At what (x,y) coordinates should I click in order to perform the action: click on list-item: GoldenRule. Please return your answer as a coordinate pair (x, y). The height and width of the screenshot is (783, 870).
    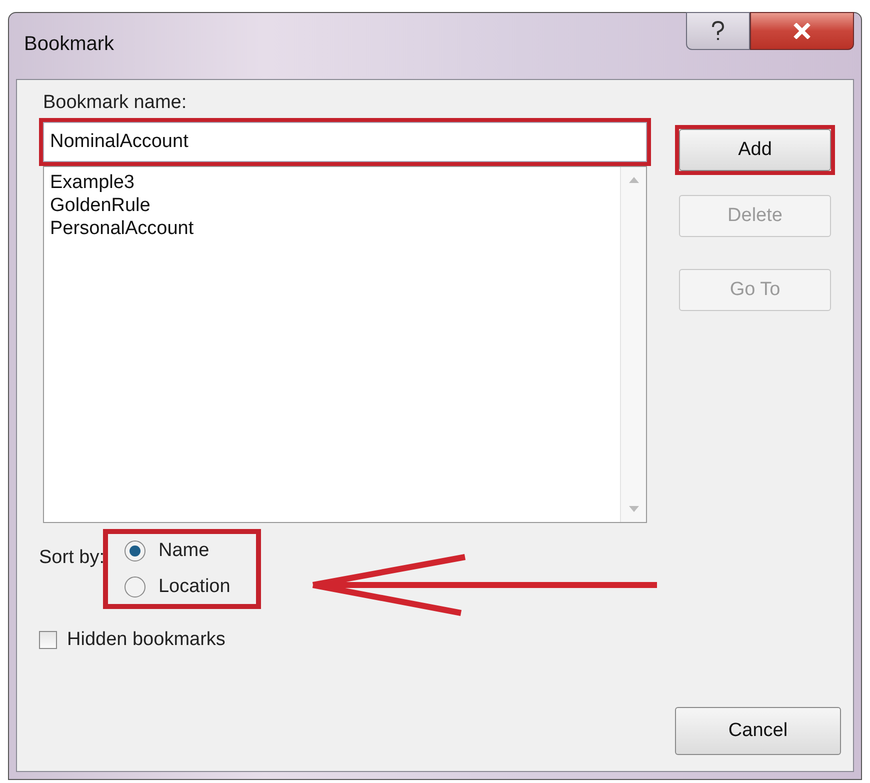
    Looking at the image, I should click on (100, 205).